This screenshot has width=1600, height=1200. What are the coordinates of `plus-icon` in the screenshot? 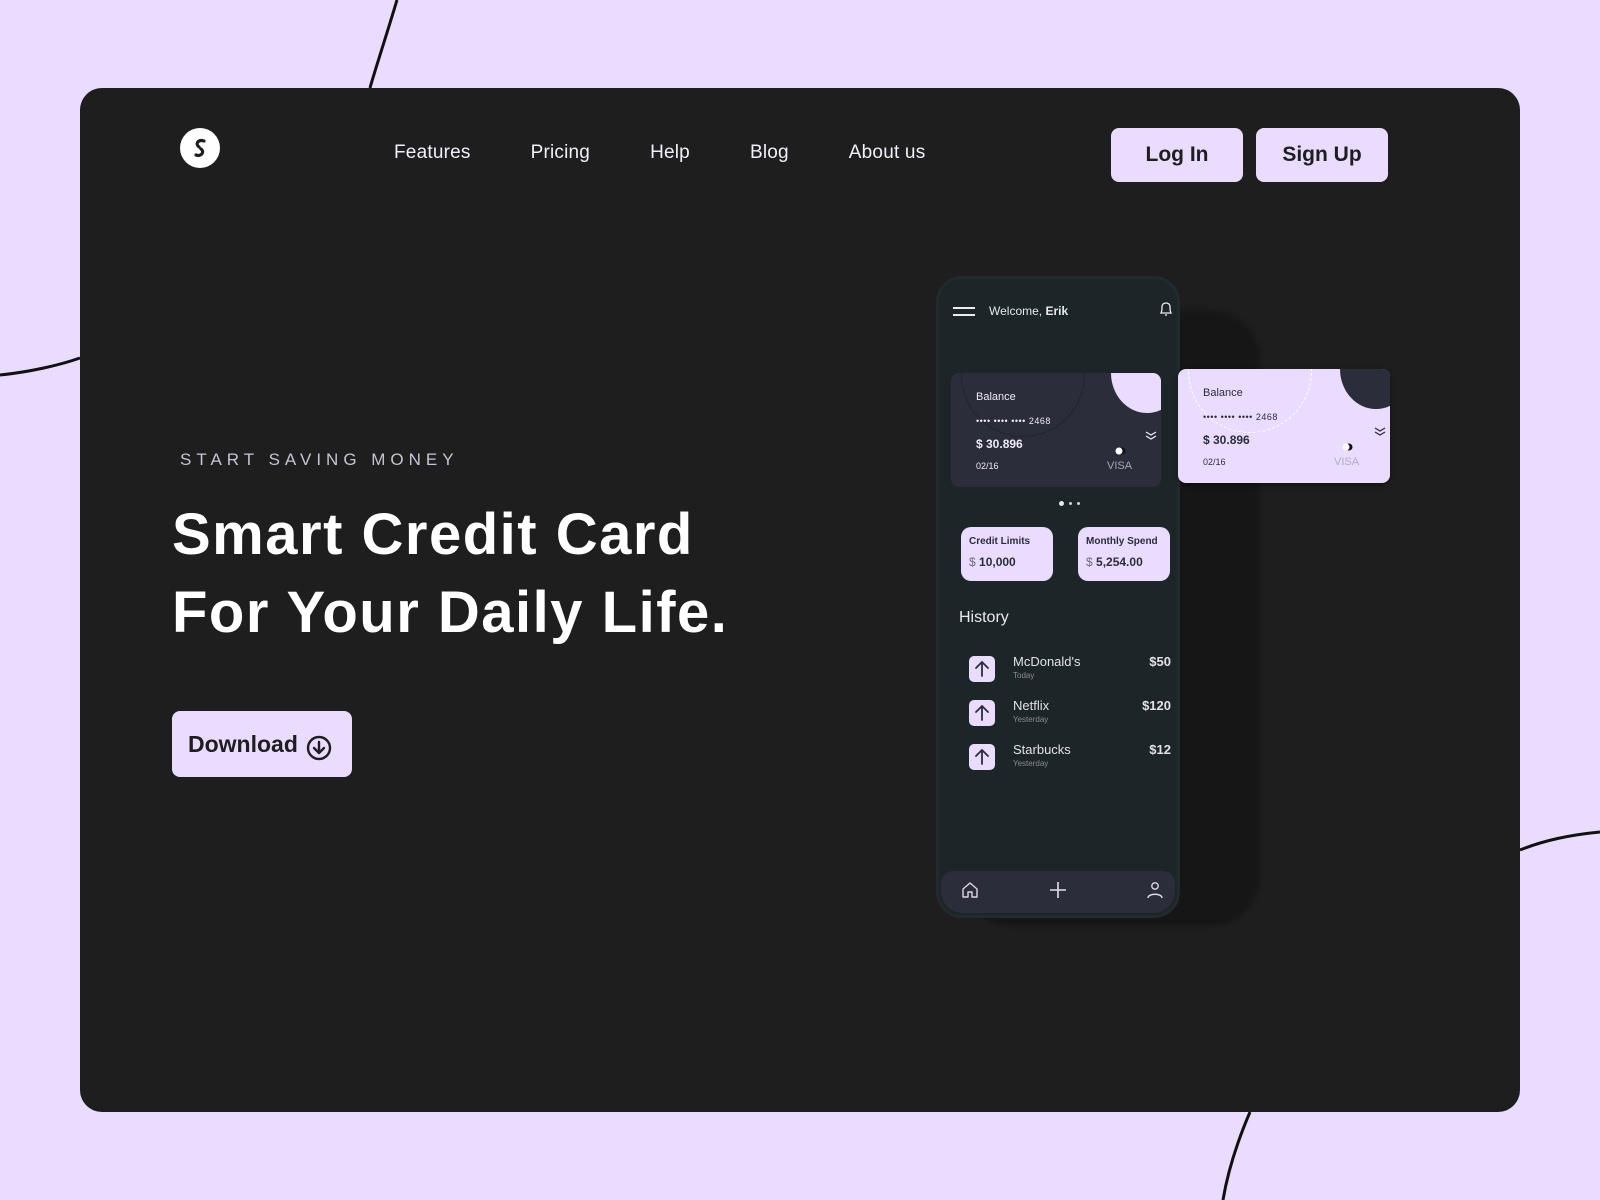 It's located at (1058, 890).